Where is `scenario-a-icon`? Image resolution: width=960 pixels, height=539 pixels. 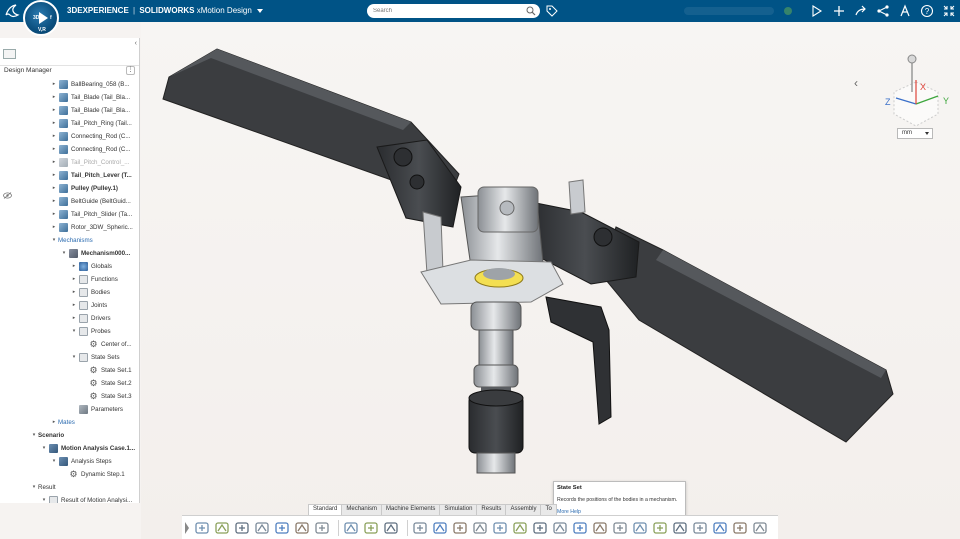 scenario-a-icon is located at coordinates (700, 528).